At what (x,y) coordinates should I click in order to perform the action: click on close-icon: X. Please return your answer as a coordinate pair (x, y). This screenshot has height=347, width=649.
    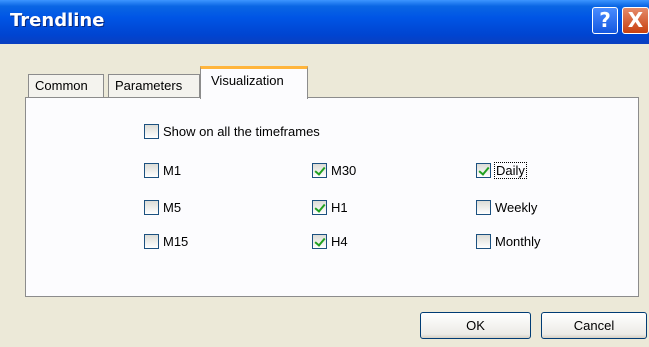
    Looking at the image, I should click on (635, 20).